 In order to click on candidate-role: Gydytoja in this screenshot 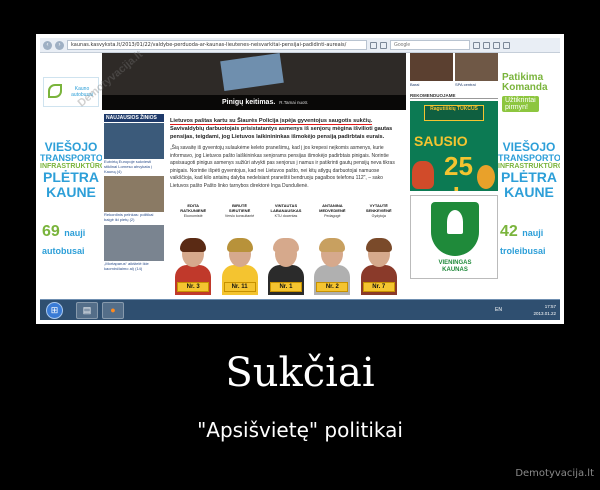, I will do `click(378, 215)`.